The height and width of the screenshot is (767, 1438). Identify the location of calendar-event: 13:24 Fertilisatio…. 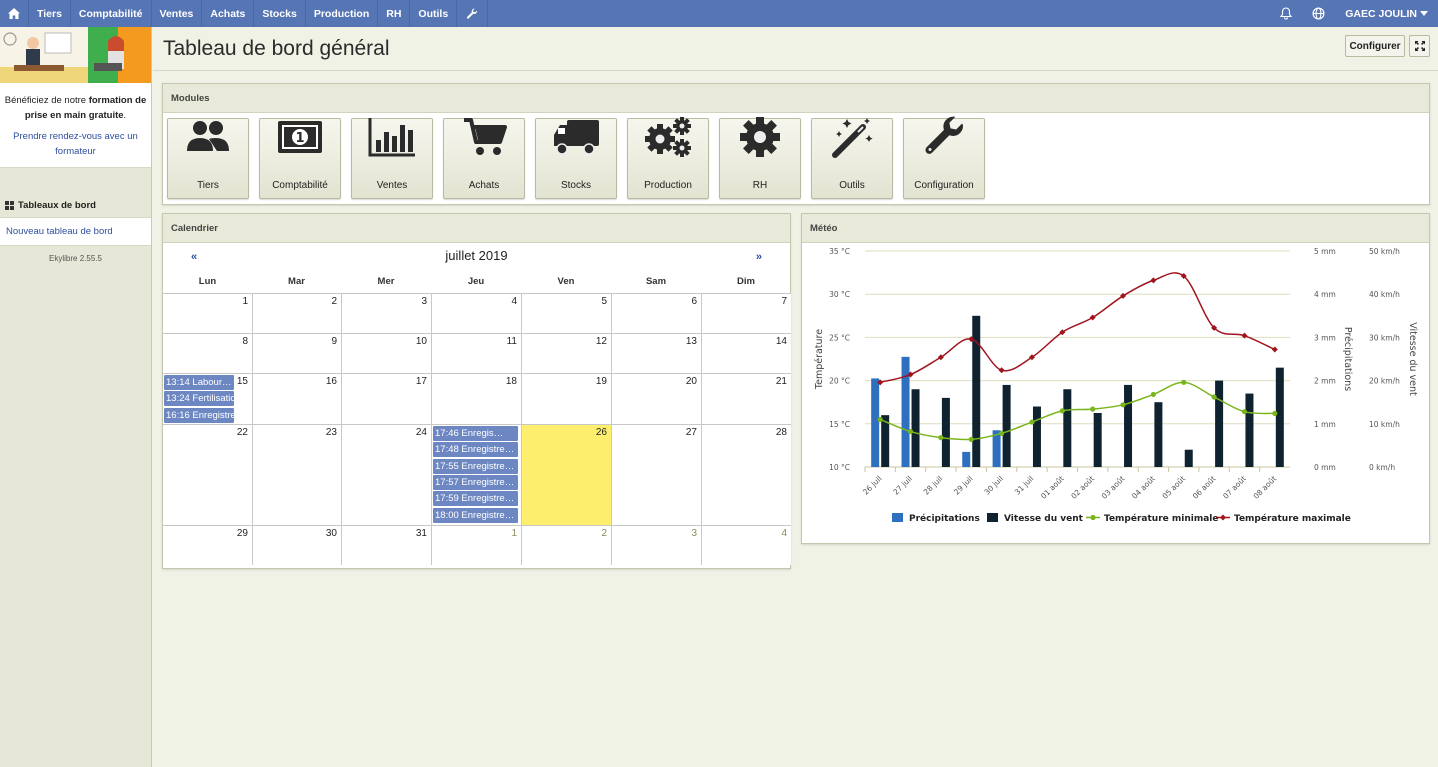
(199, 399).